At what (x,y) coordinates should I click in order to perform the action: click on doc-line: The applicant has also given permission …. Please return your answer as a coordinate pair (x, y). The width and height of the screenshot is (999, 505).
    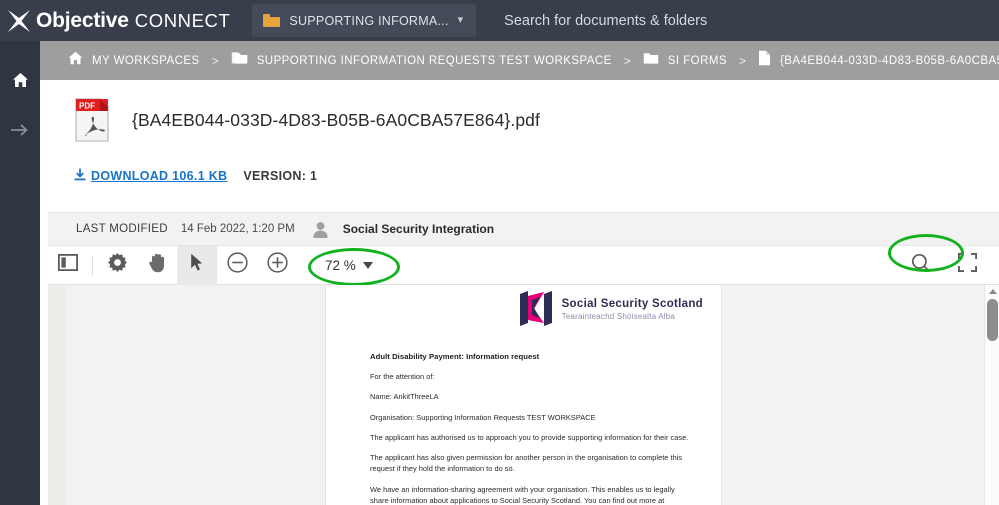
    Looking at the image, I should click on (526, 463).